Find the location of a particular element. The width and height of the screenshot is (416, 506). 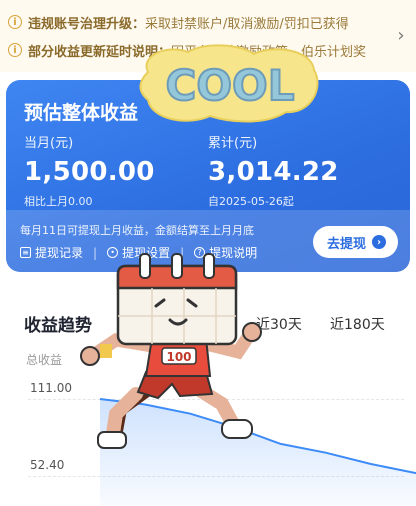

total-earnings: 累计(元) 3,014.22 自2025-05-26起 is located at coordinates (273, 170).